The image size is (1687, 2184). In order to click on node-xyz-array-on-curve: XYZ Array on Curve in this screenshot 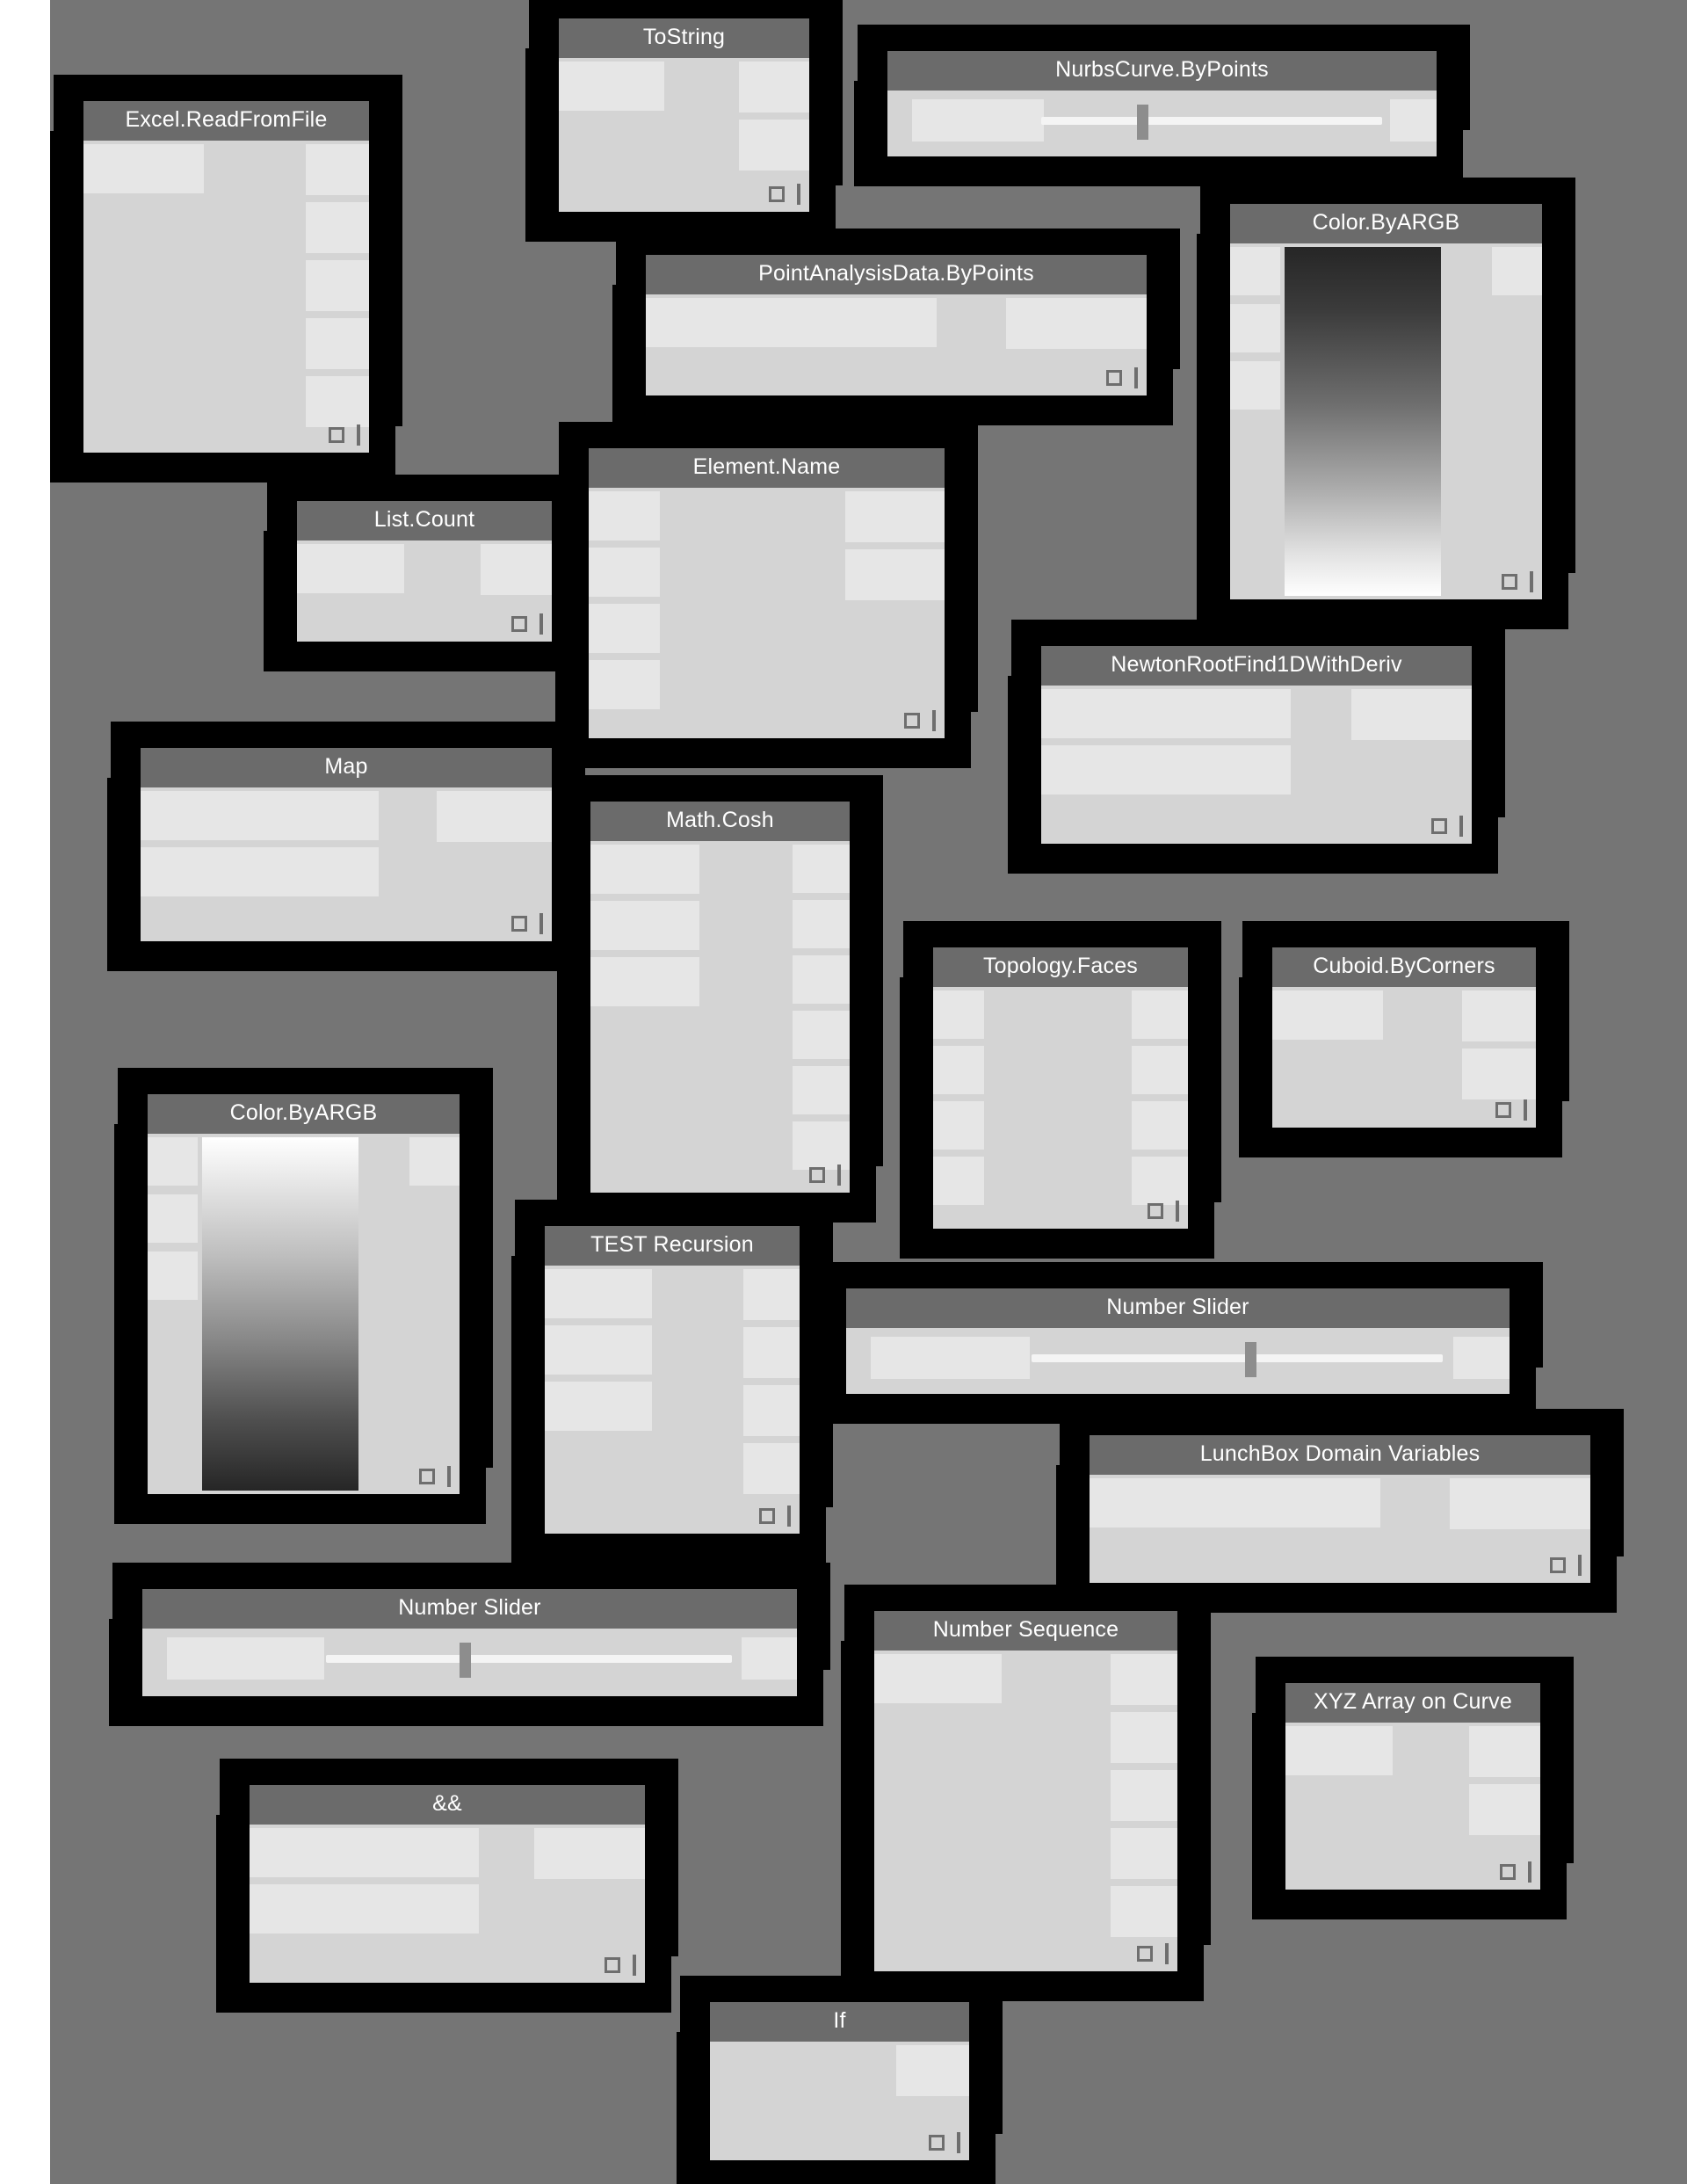, I will do `click(1412, 1786)`.